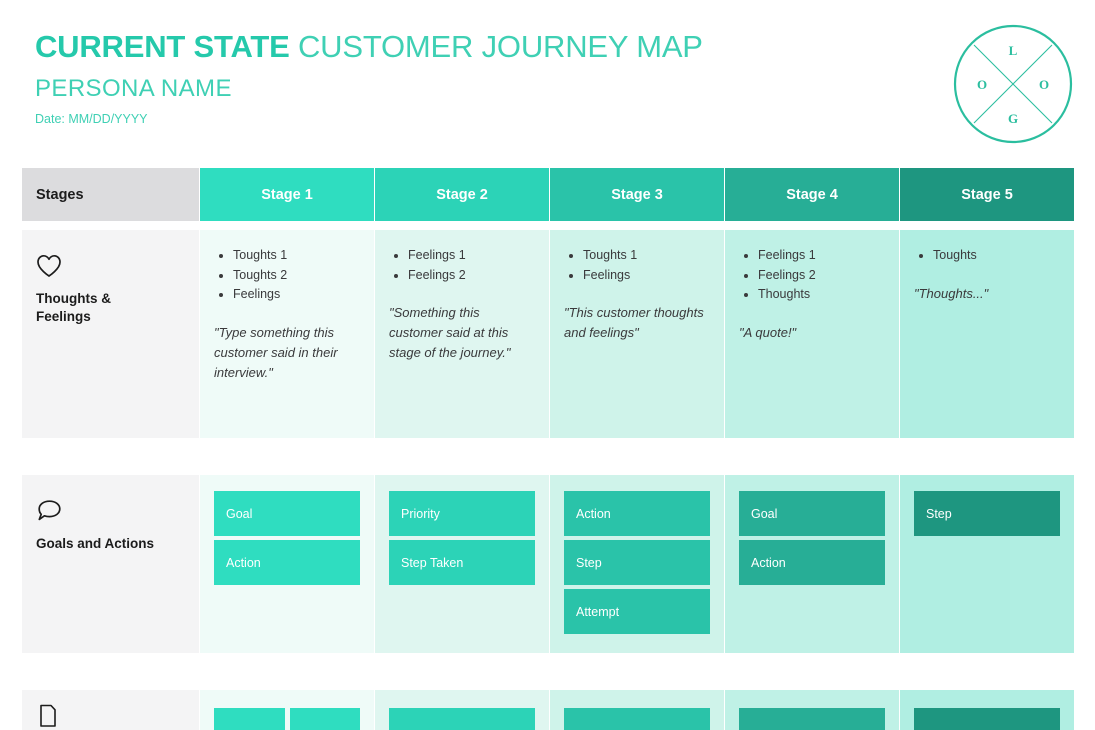  I want to click on row-label-text-goals: Goals and Actions, so click(95, 543).